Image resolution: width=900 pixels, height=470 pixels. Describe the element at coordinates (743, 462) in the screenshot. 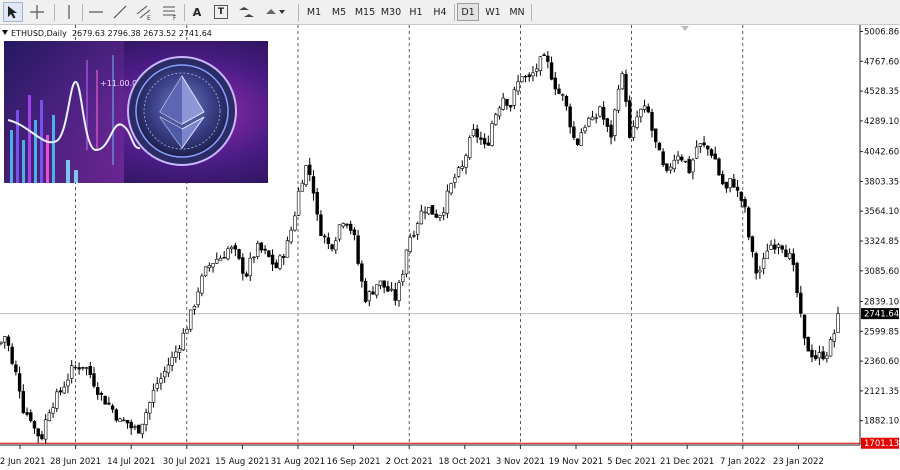

I see `date-tick-label: 7 Jan 2022` at that location.